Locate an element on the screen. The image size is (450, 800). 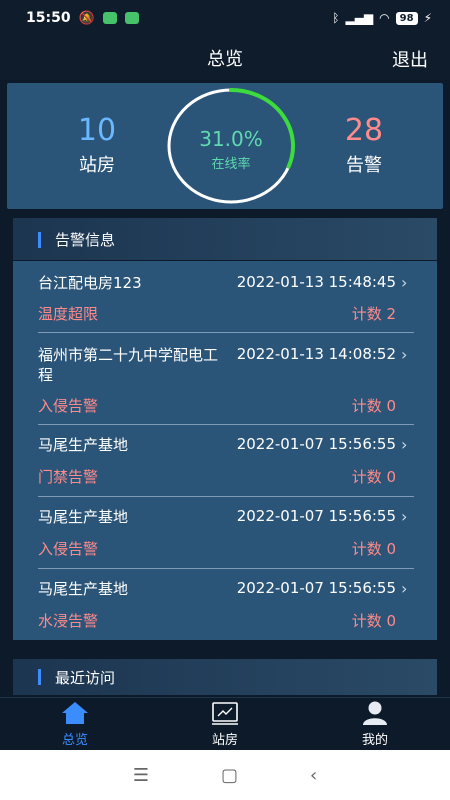
tab-overview: 总览 is located at coordinates (75, 724).